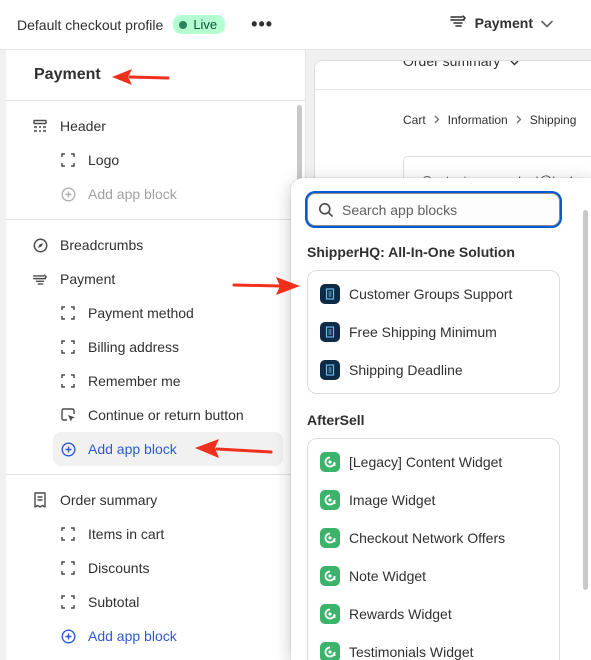  I want to click on sidebar-item-label: Breadcrumbs, so click(102, 245).